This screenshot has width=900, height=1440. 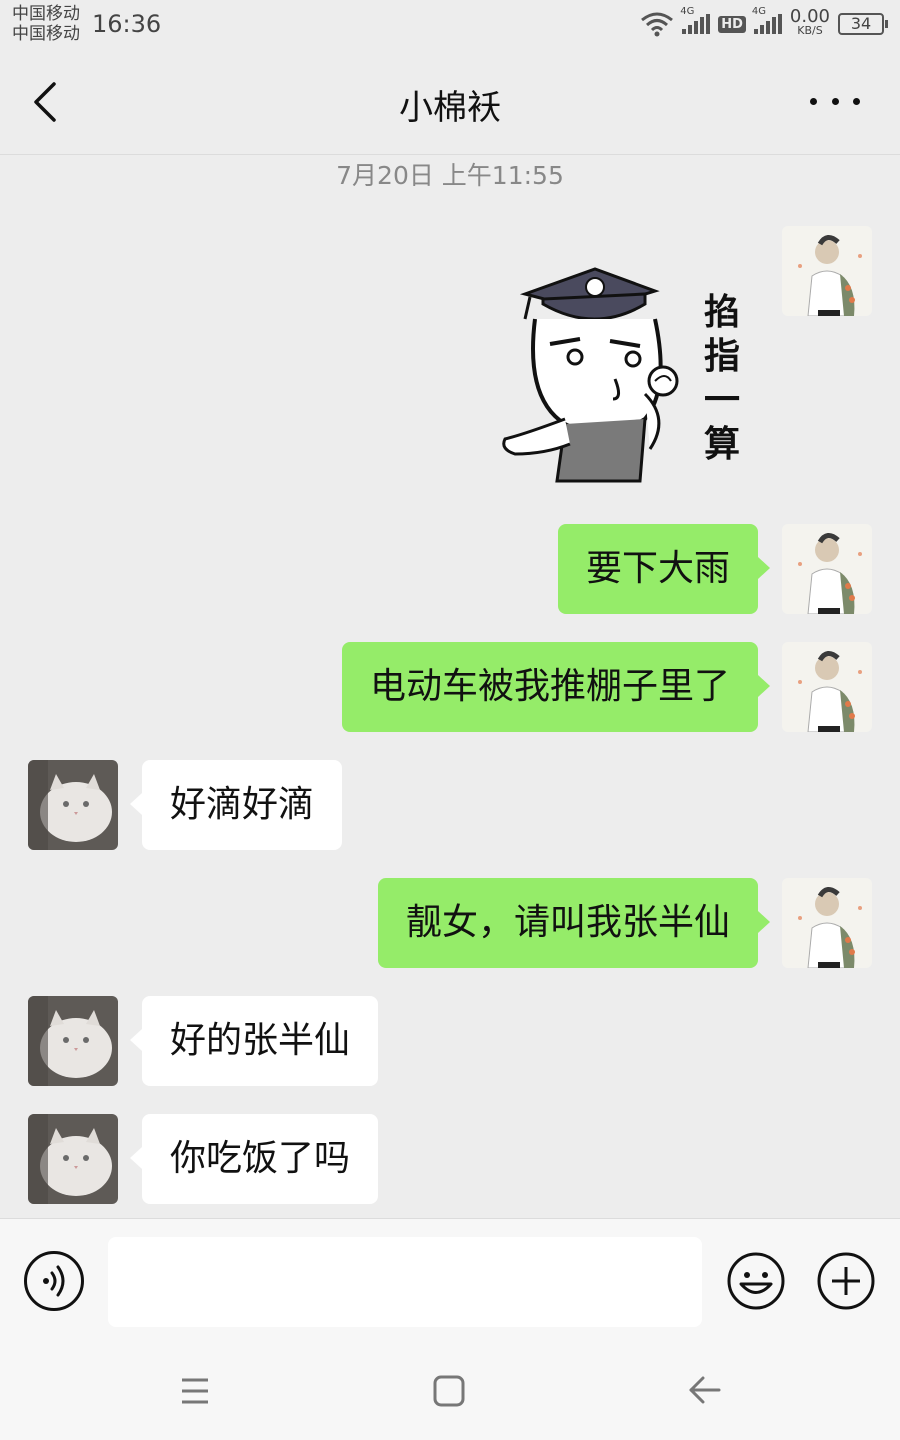 I want to click on message-bubble-received: 好滴好滴, so click(x=236, y=805).